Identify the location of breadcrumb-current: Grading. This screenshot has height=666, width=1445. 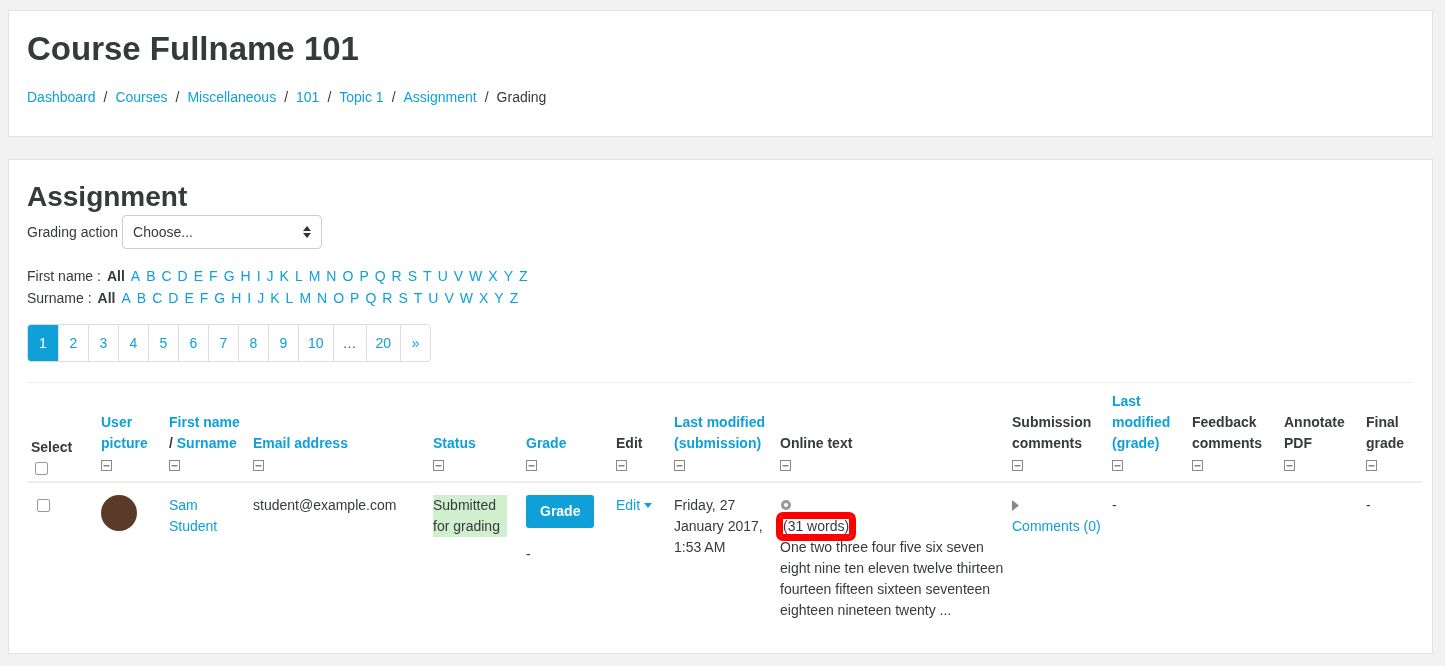
(521, 97).